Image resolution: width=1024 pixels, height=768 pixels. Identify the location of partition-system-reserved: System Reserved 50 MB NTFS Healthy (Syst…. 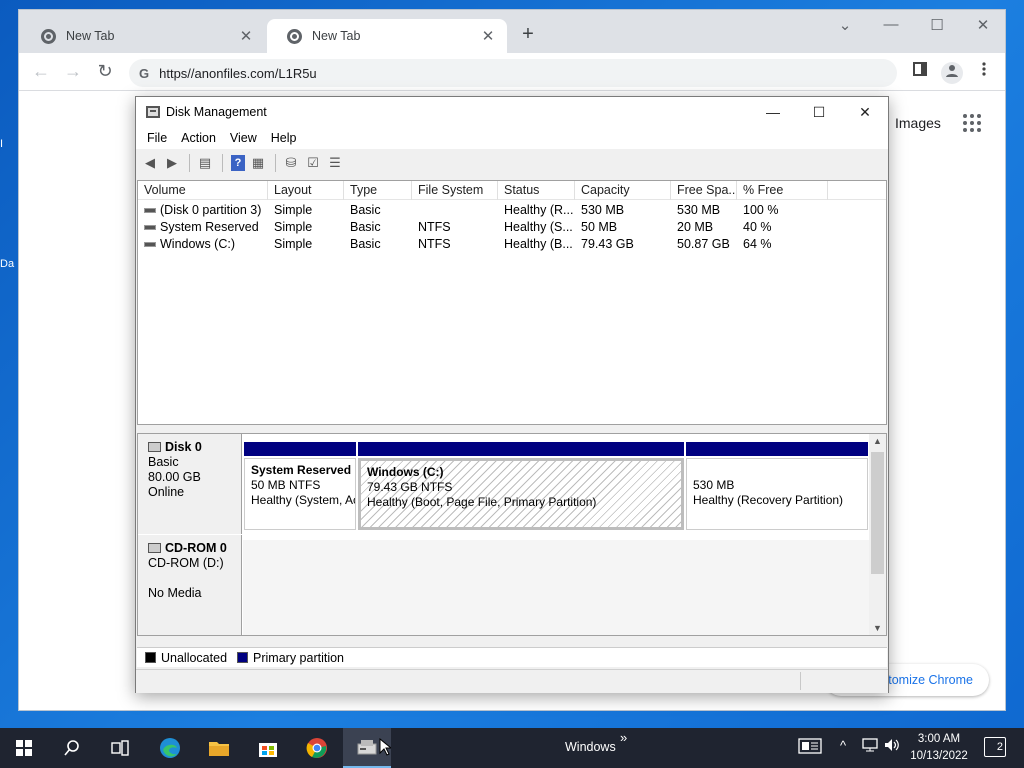
(300, 486).